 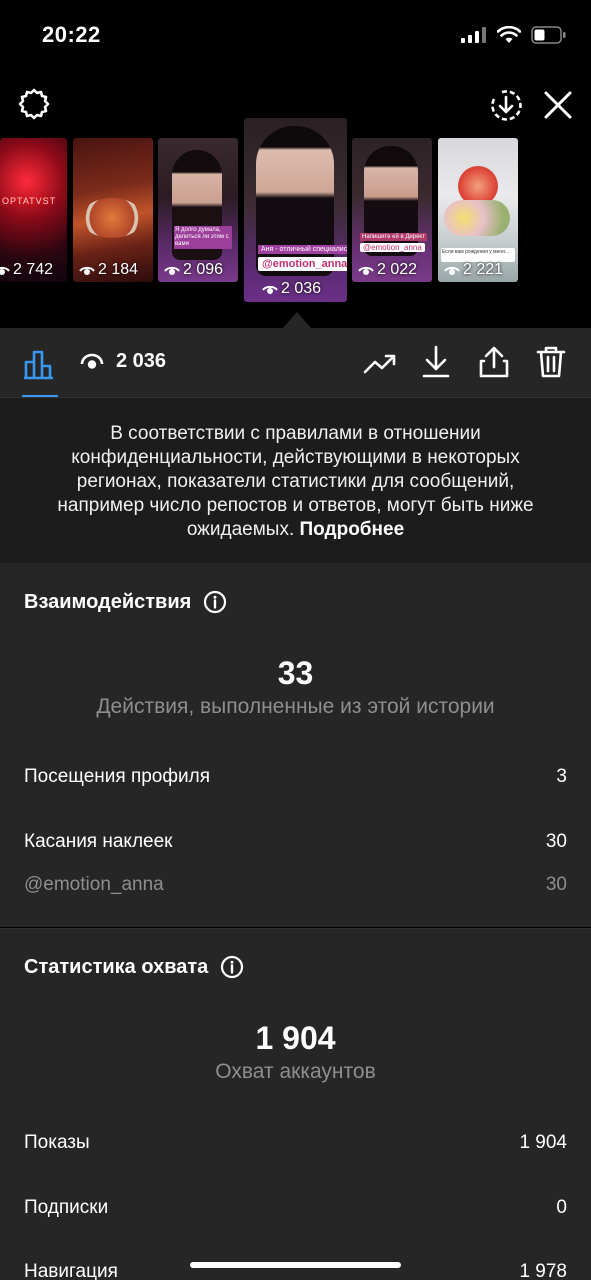 I want to click on delete-button, so click(x=551, y=362).